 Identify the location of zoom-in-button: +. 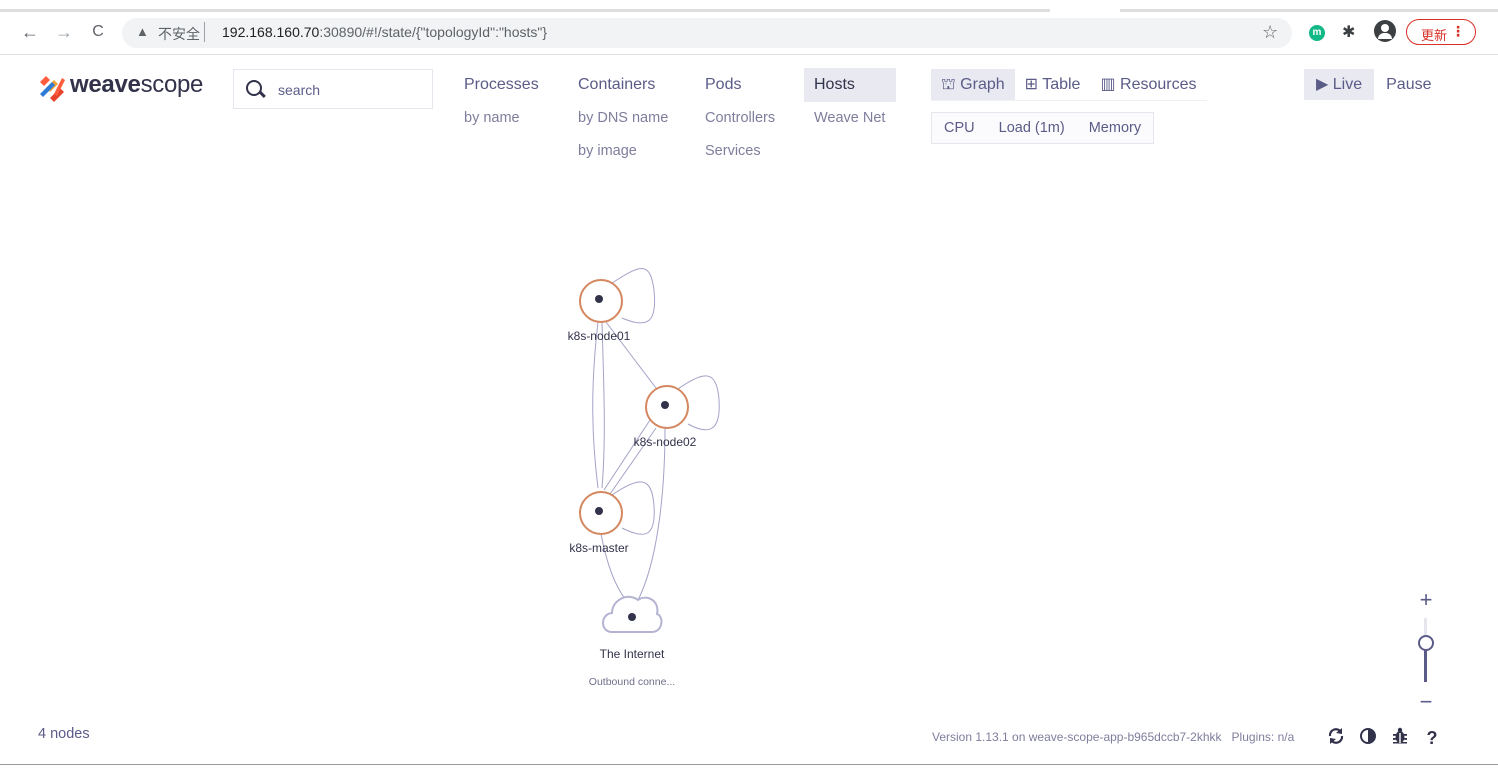
(1426, 600).